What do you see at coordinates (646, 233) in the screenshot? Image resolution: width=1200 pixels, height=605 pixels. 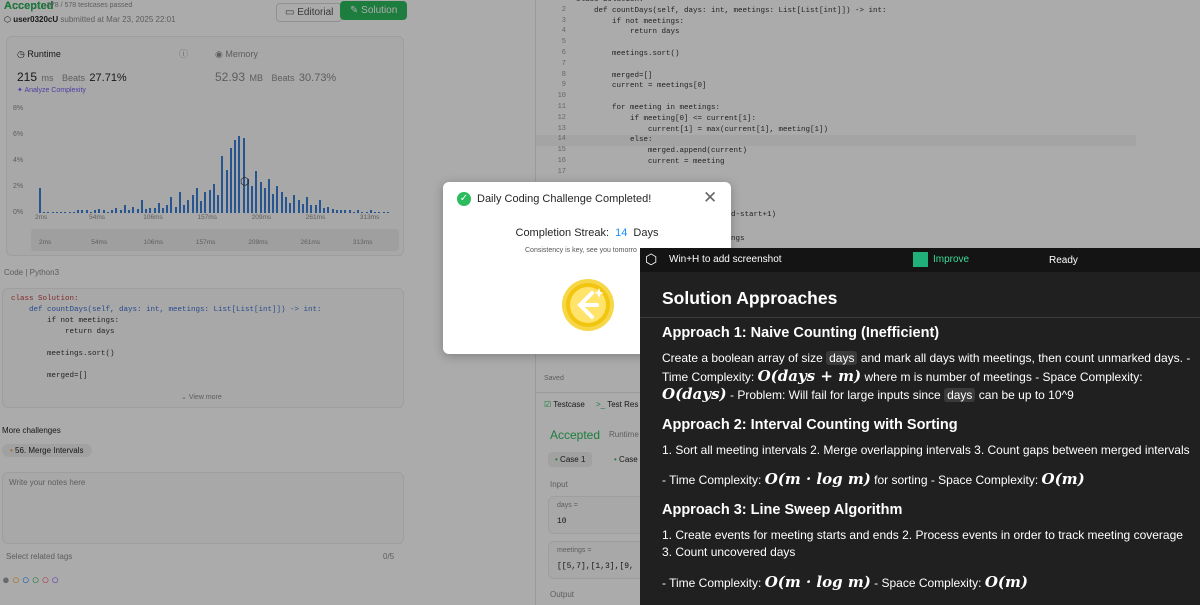 I see `streak-unit: Days` at bounding box center [646, 233].